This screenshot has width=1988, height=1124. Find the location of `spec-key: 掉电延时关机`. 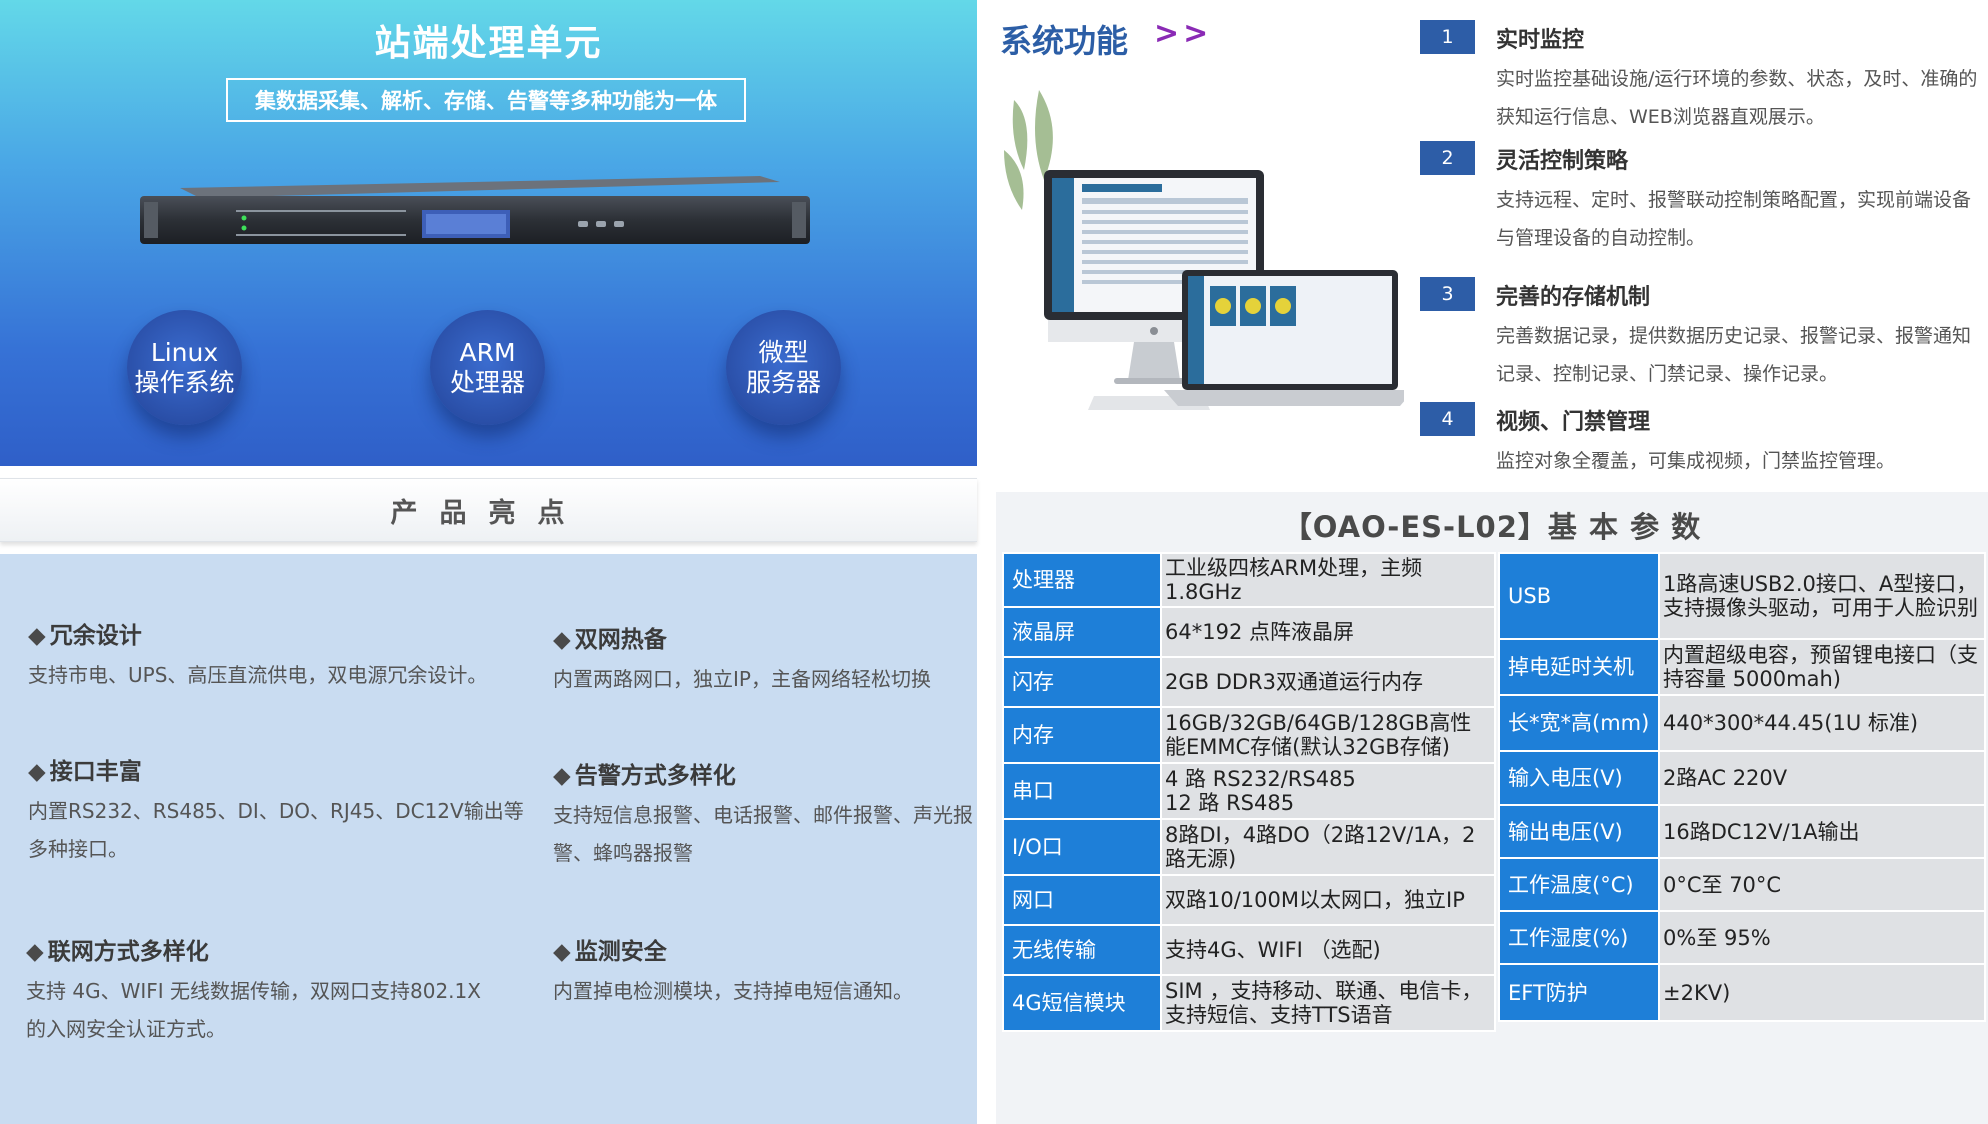

spec-key: 掉电延时关机 is located at coordinates (1579, 667).